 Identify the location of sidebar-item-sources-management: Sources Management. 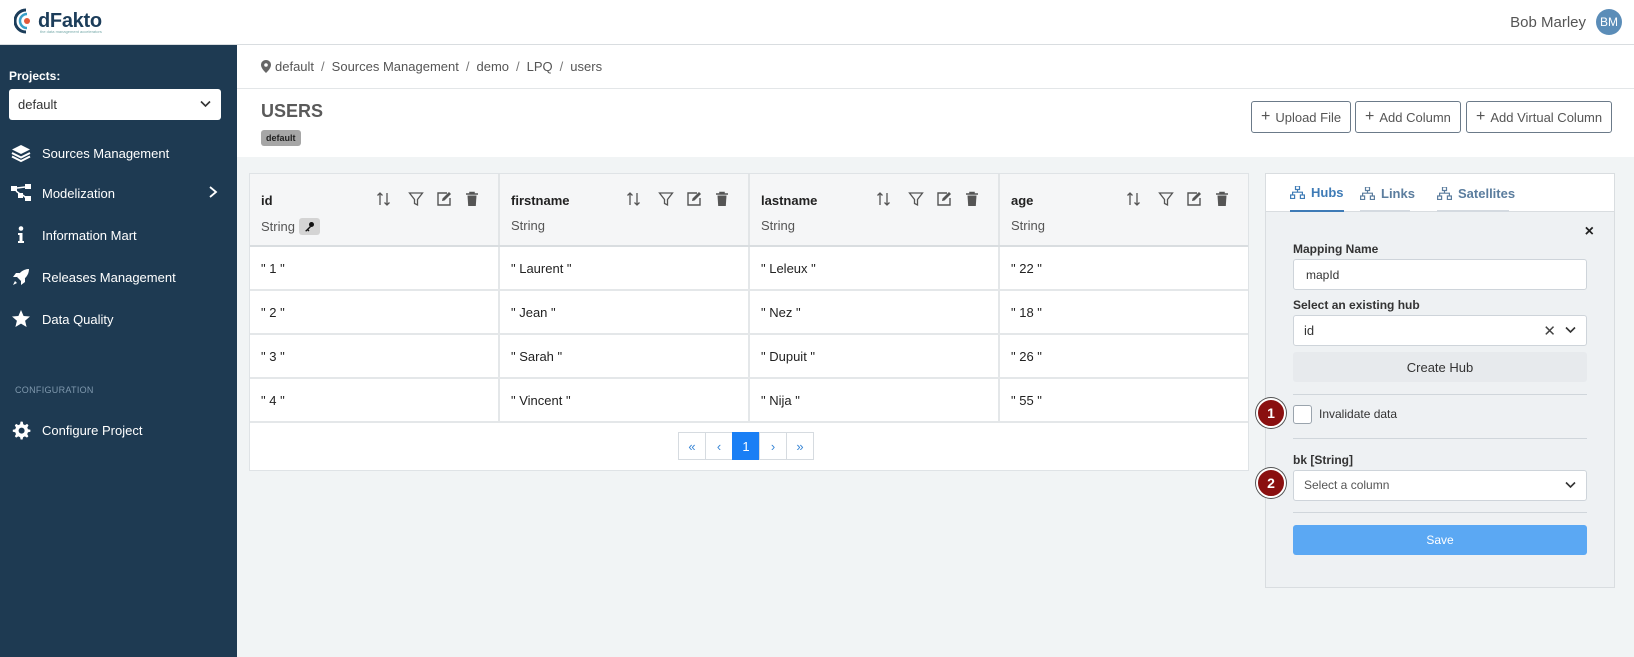
(118, 153).